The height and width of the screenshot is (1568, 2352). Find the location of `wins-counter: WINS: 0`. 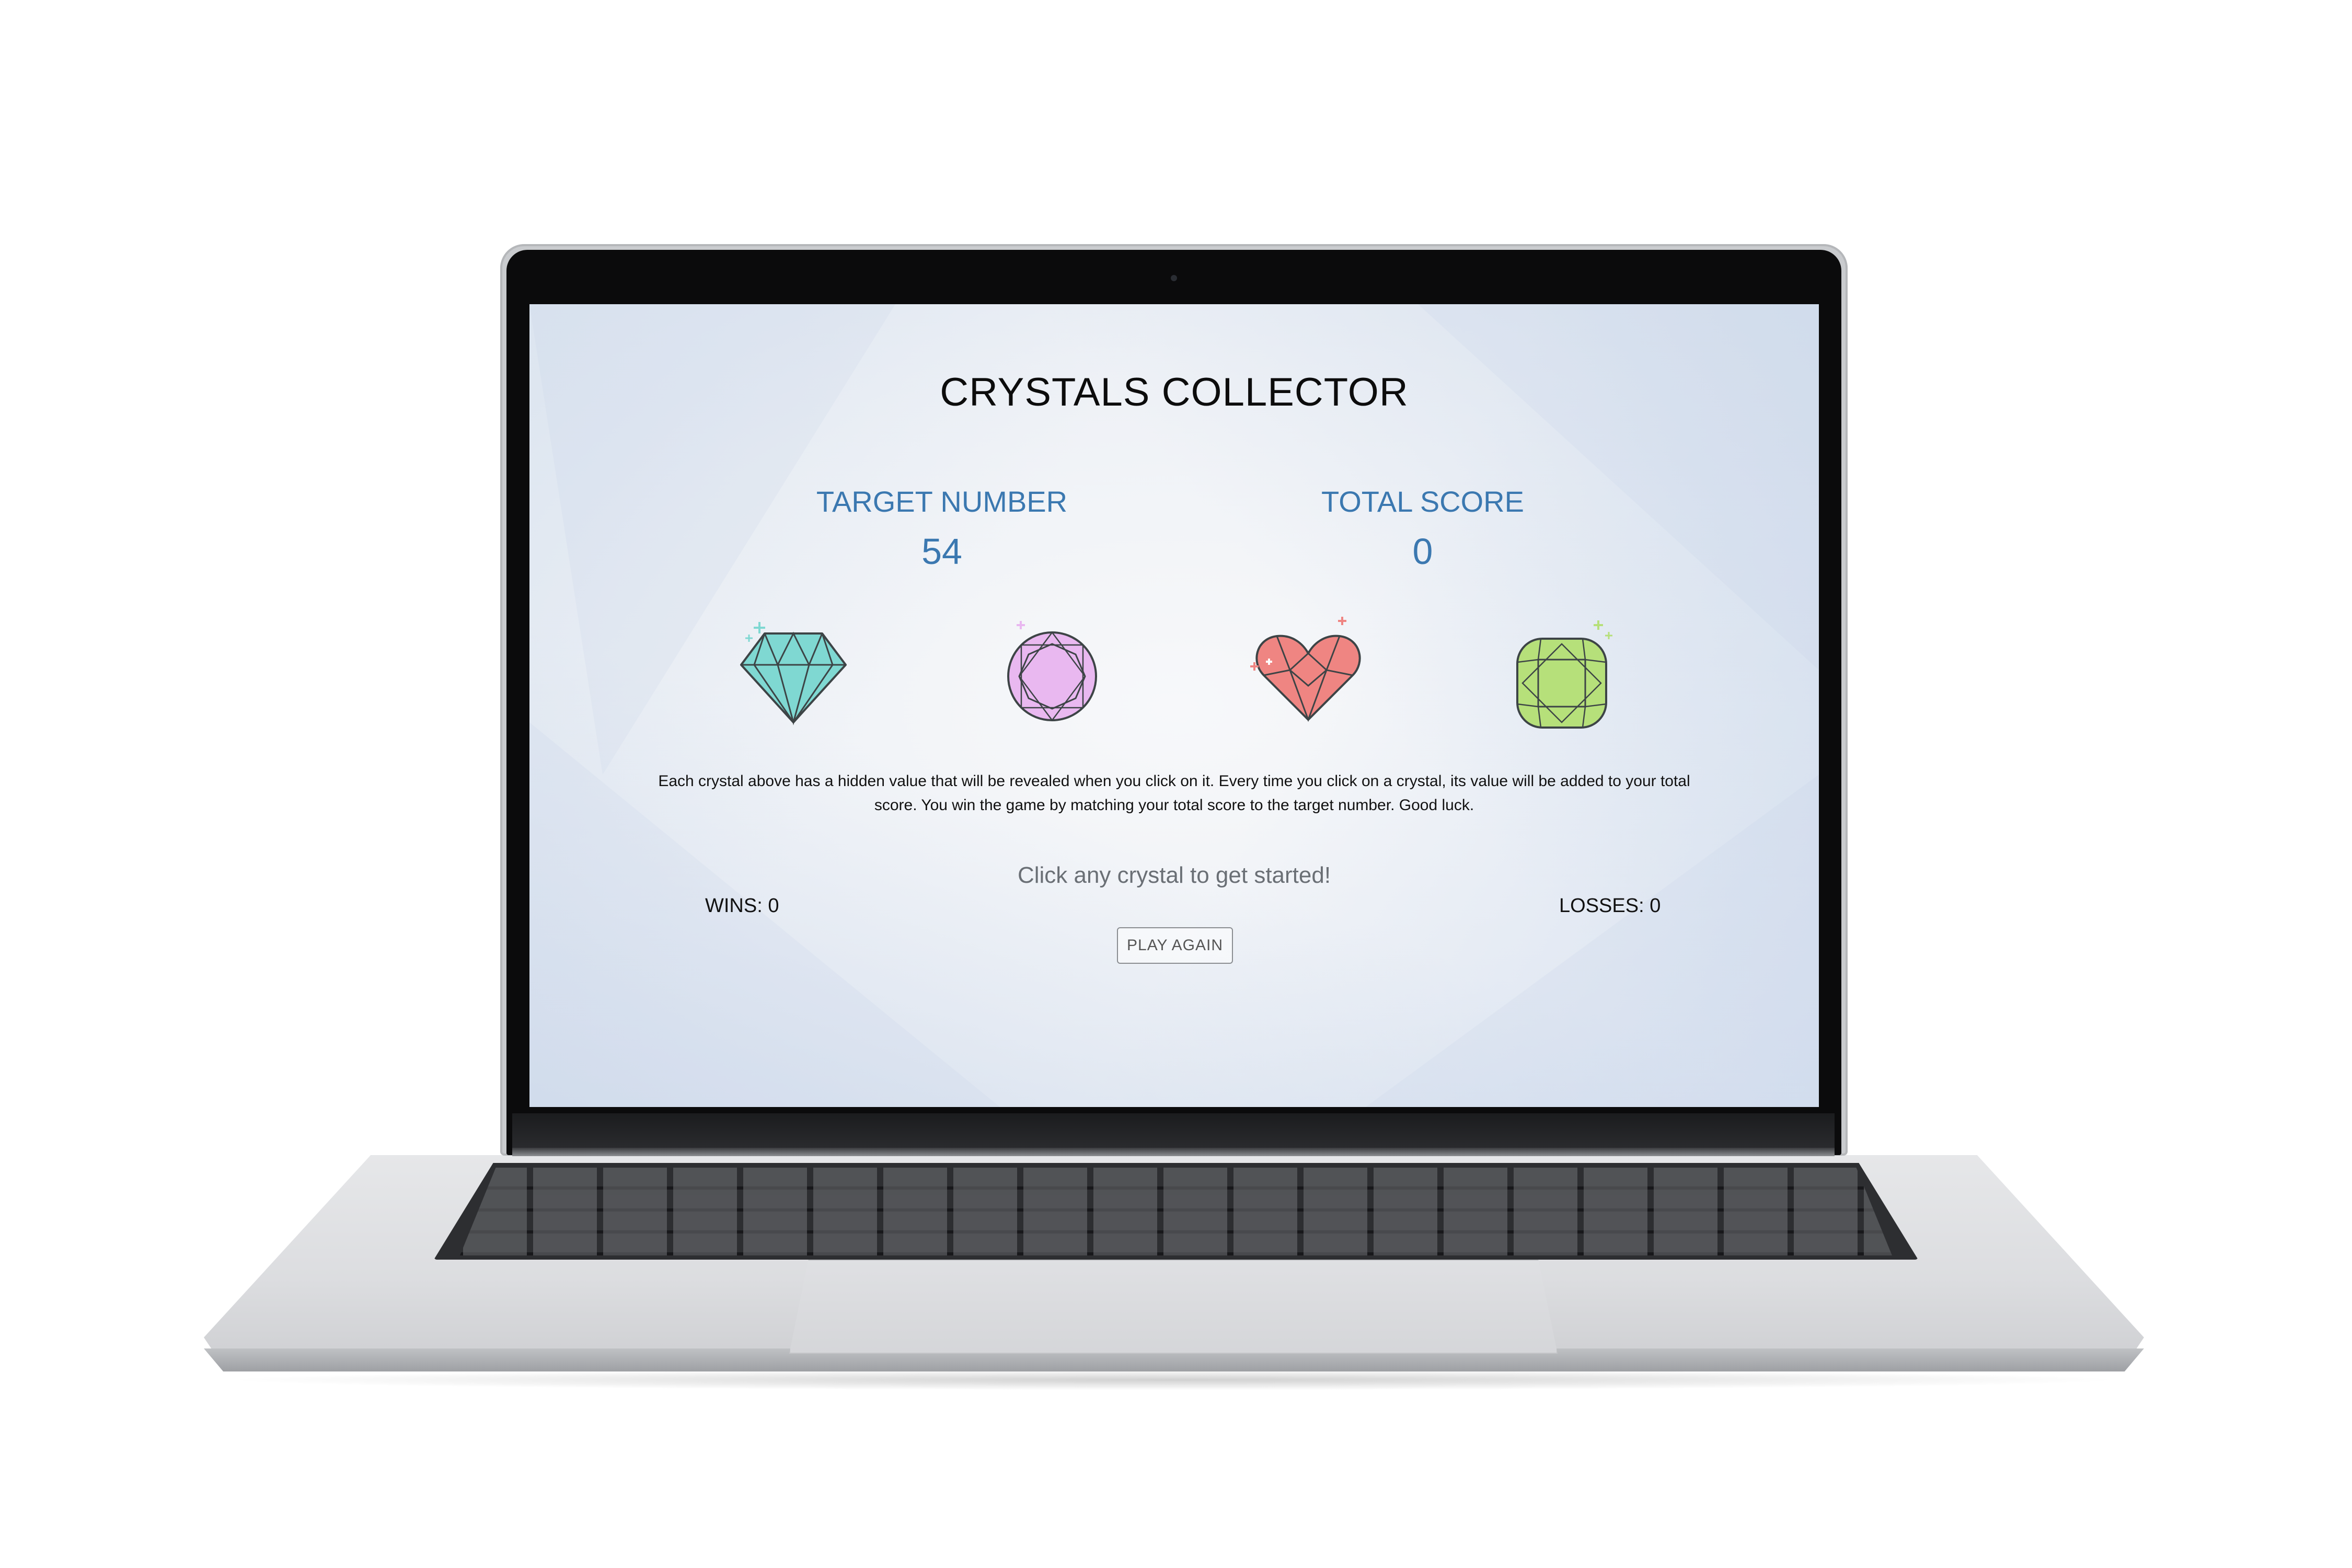

wins-counter: WINS: 0 is located at coordinates (742, 906).